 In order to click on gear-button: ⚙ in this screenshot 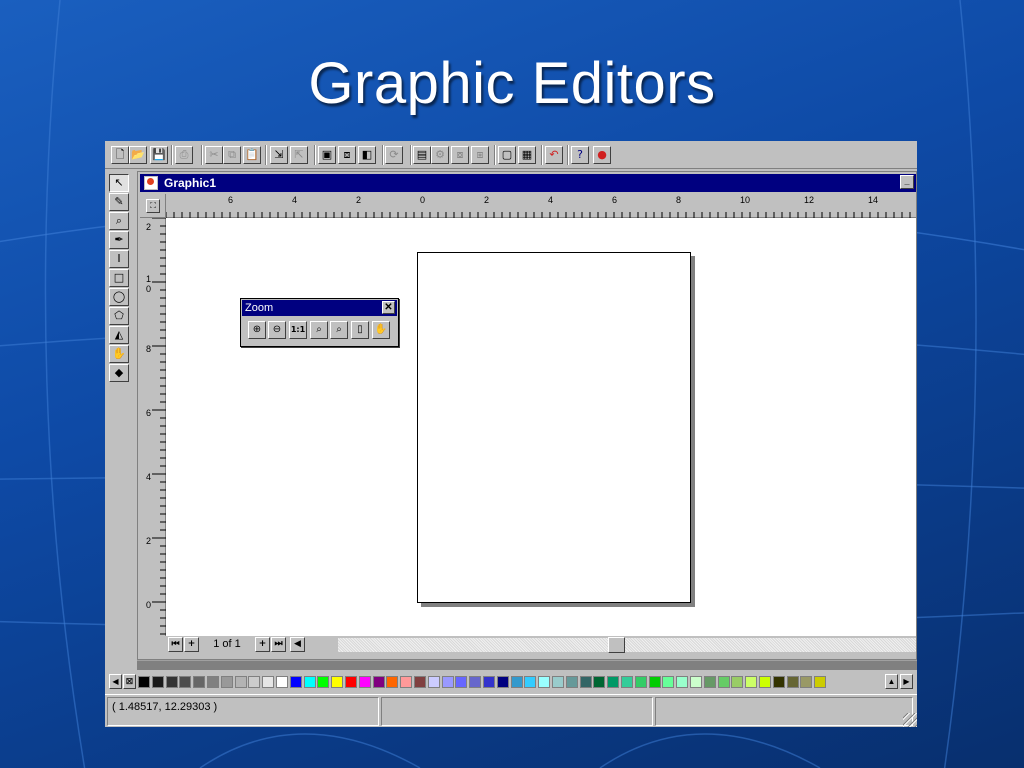, I will do `click(440, 155)`.